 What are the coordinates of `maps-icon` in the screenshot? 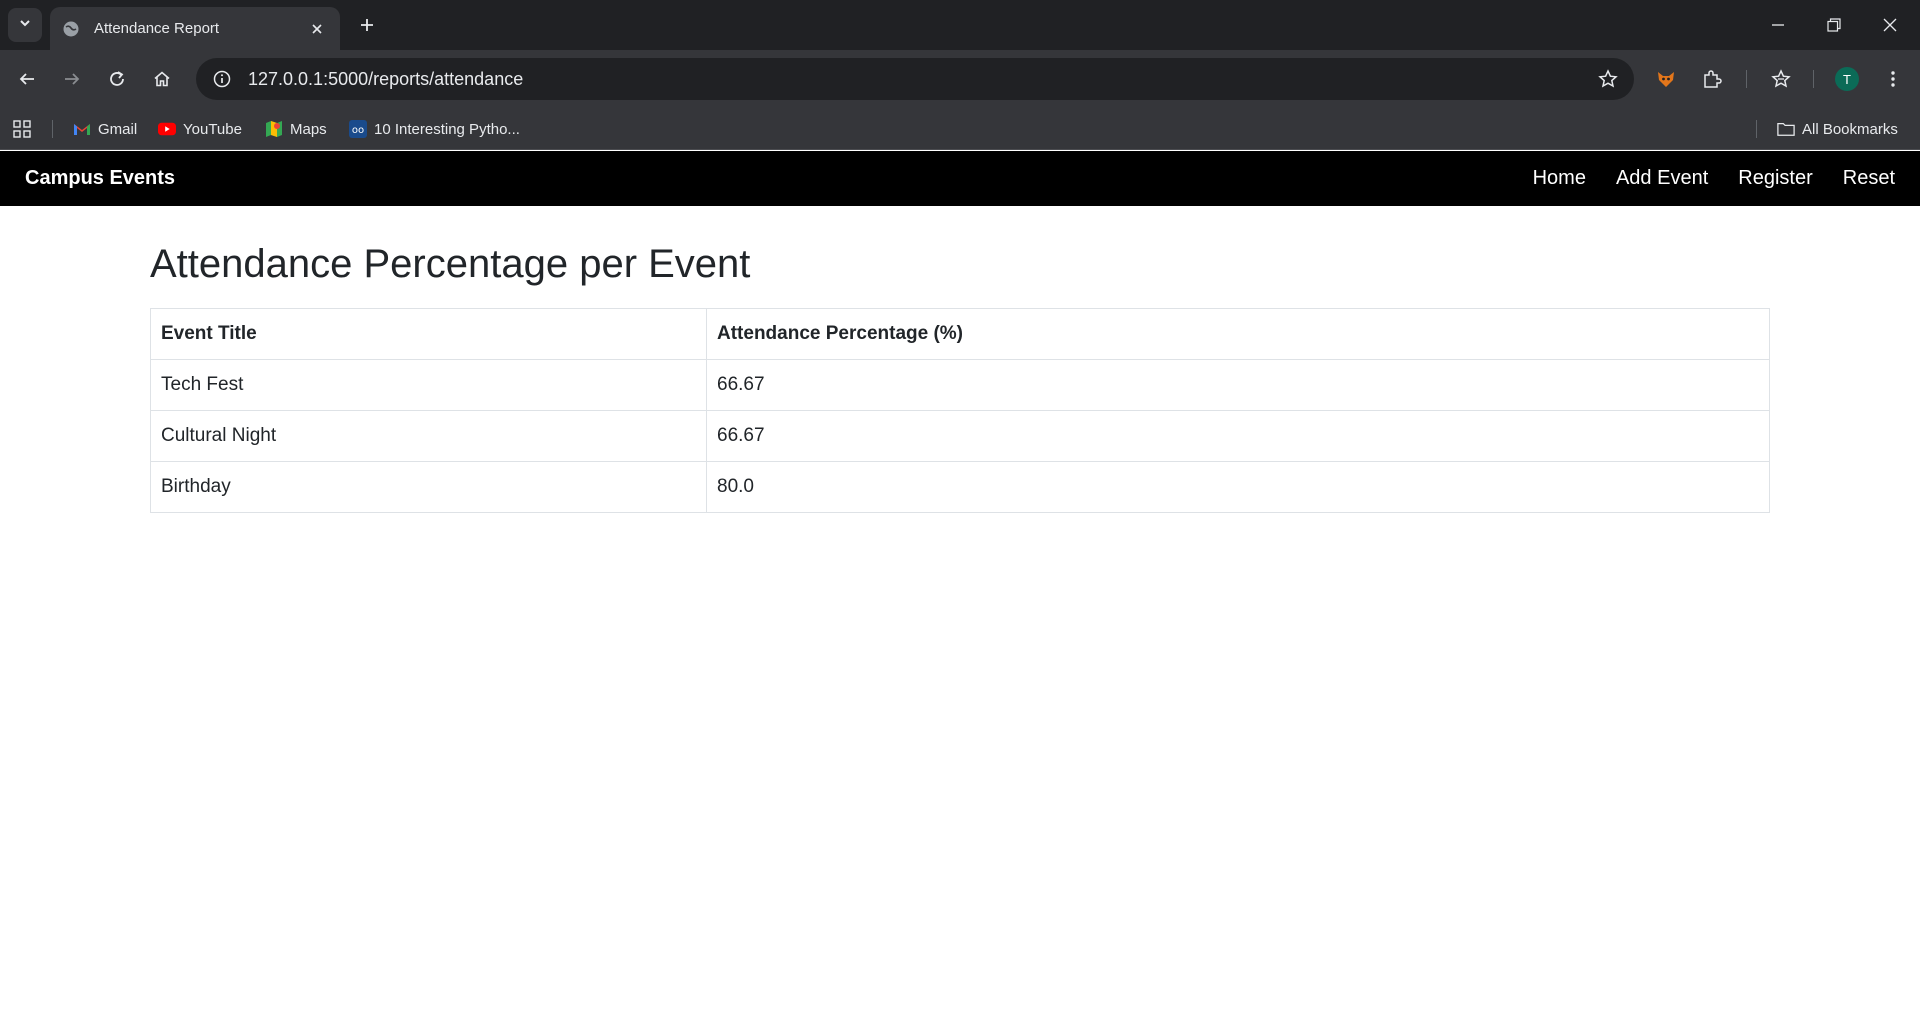 It's located at (274, 129).